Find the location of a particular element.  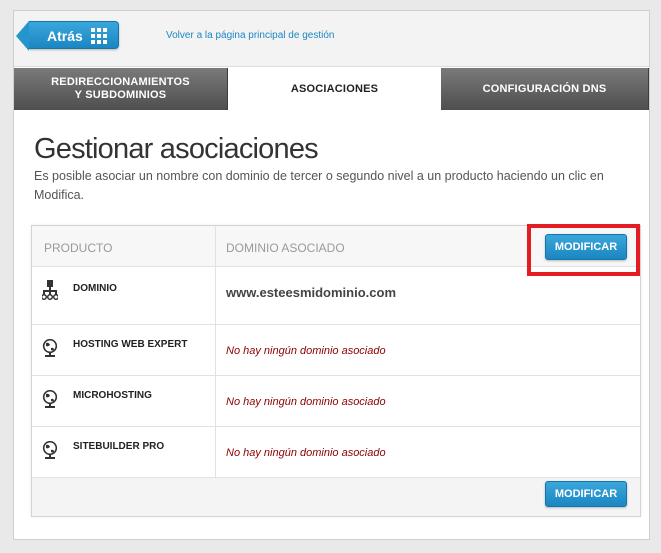

page-title: Gestionar asociaciones is located at coordinates (176, 149).